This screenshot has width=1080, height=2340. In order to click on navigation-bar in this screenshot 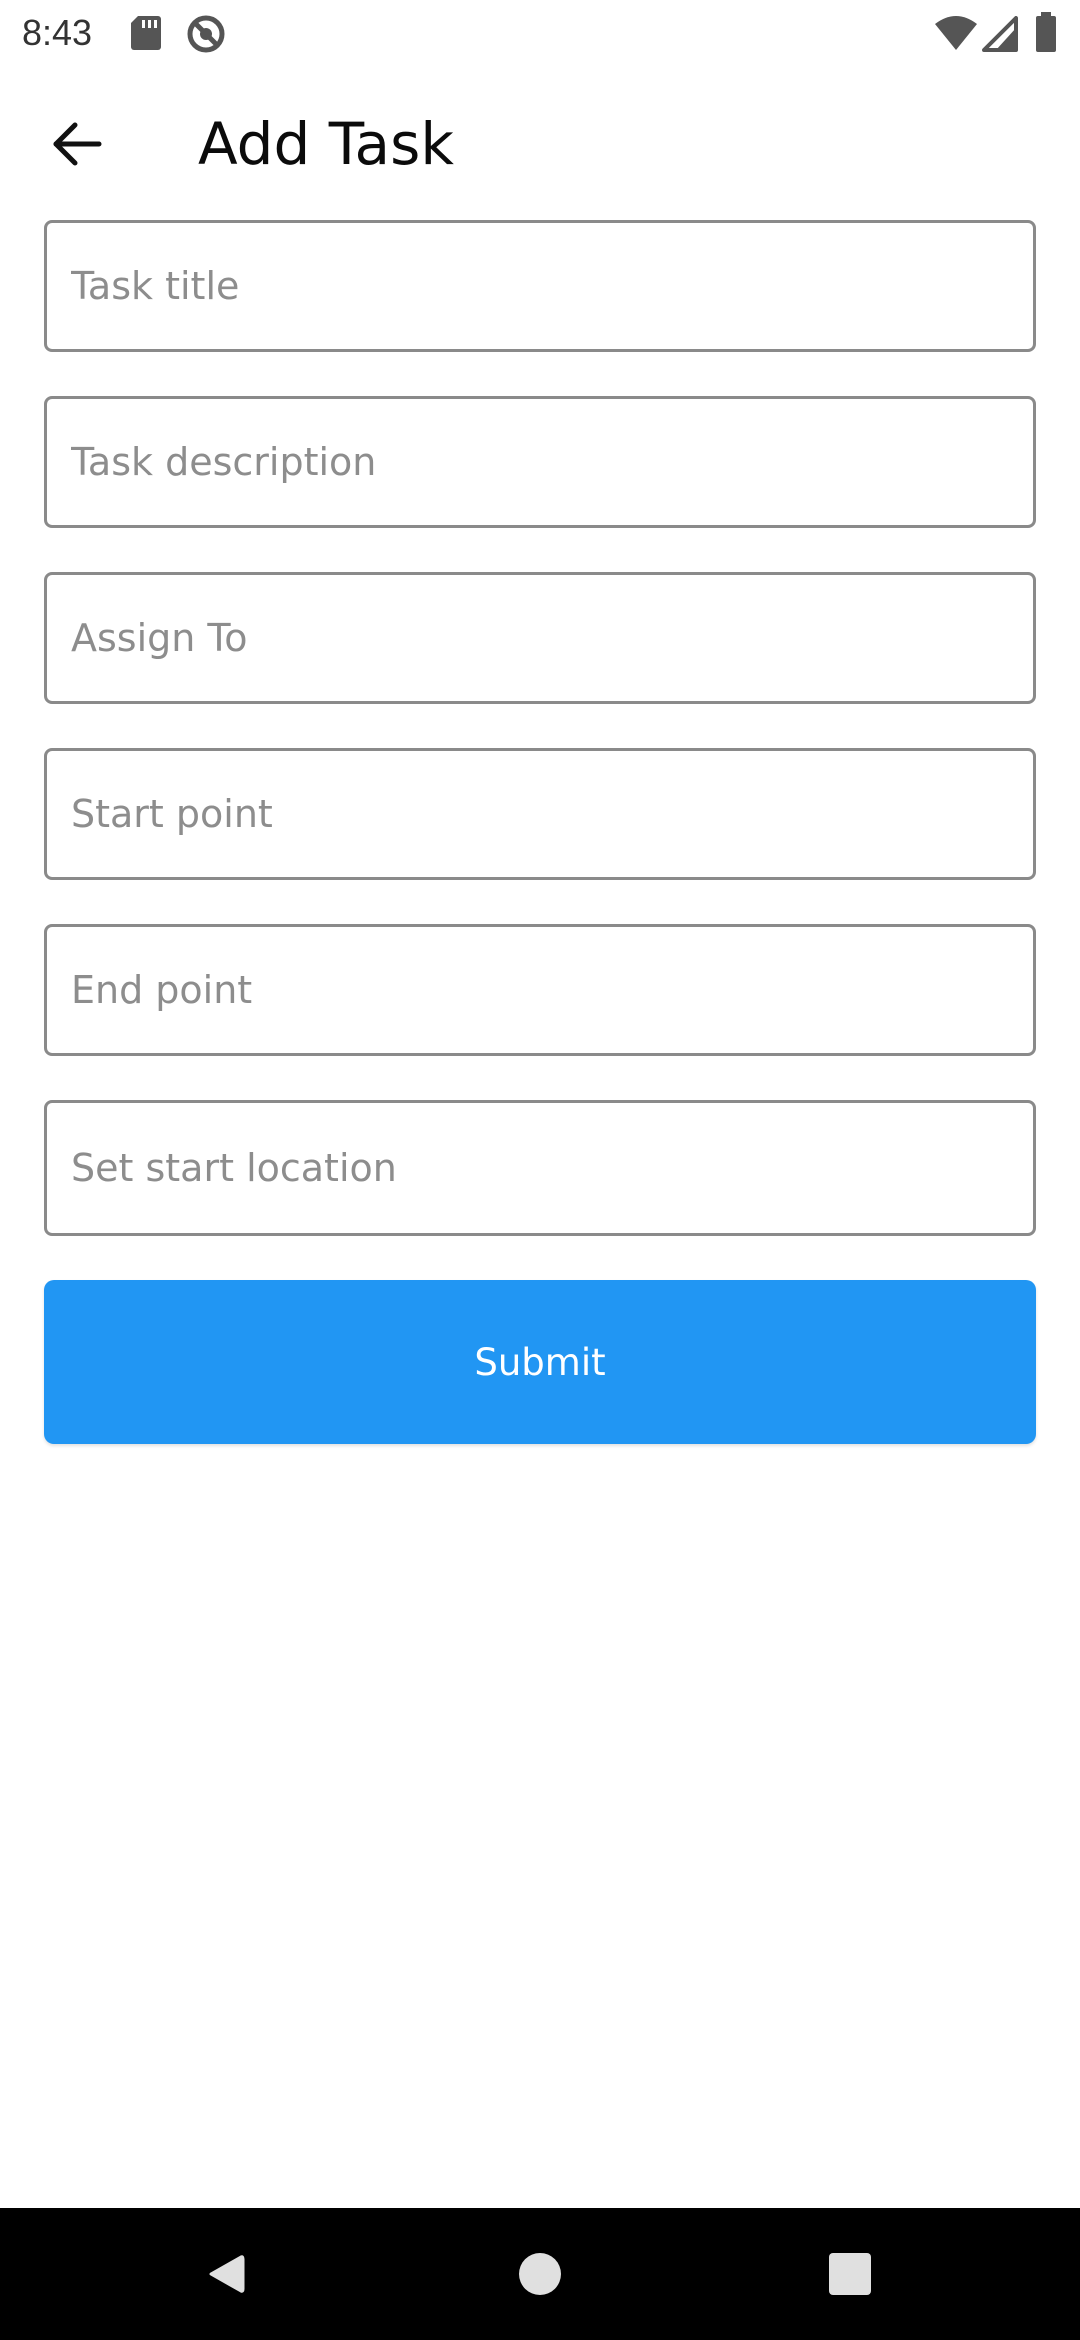, I will do `click(540, 2274)`.